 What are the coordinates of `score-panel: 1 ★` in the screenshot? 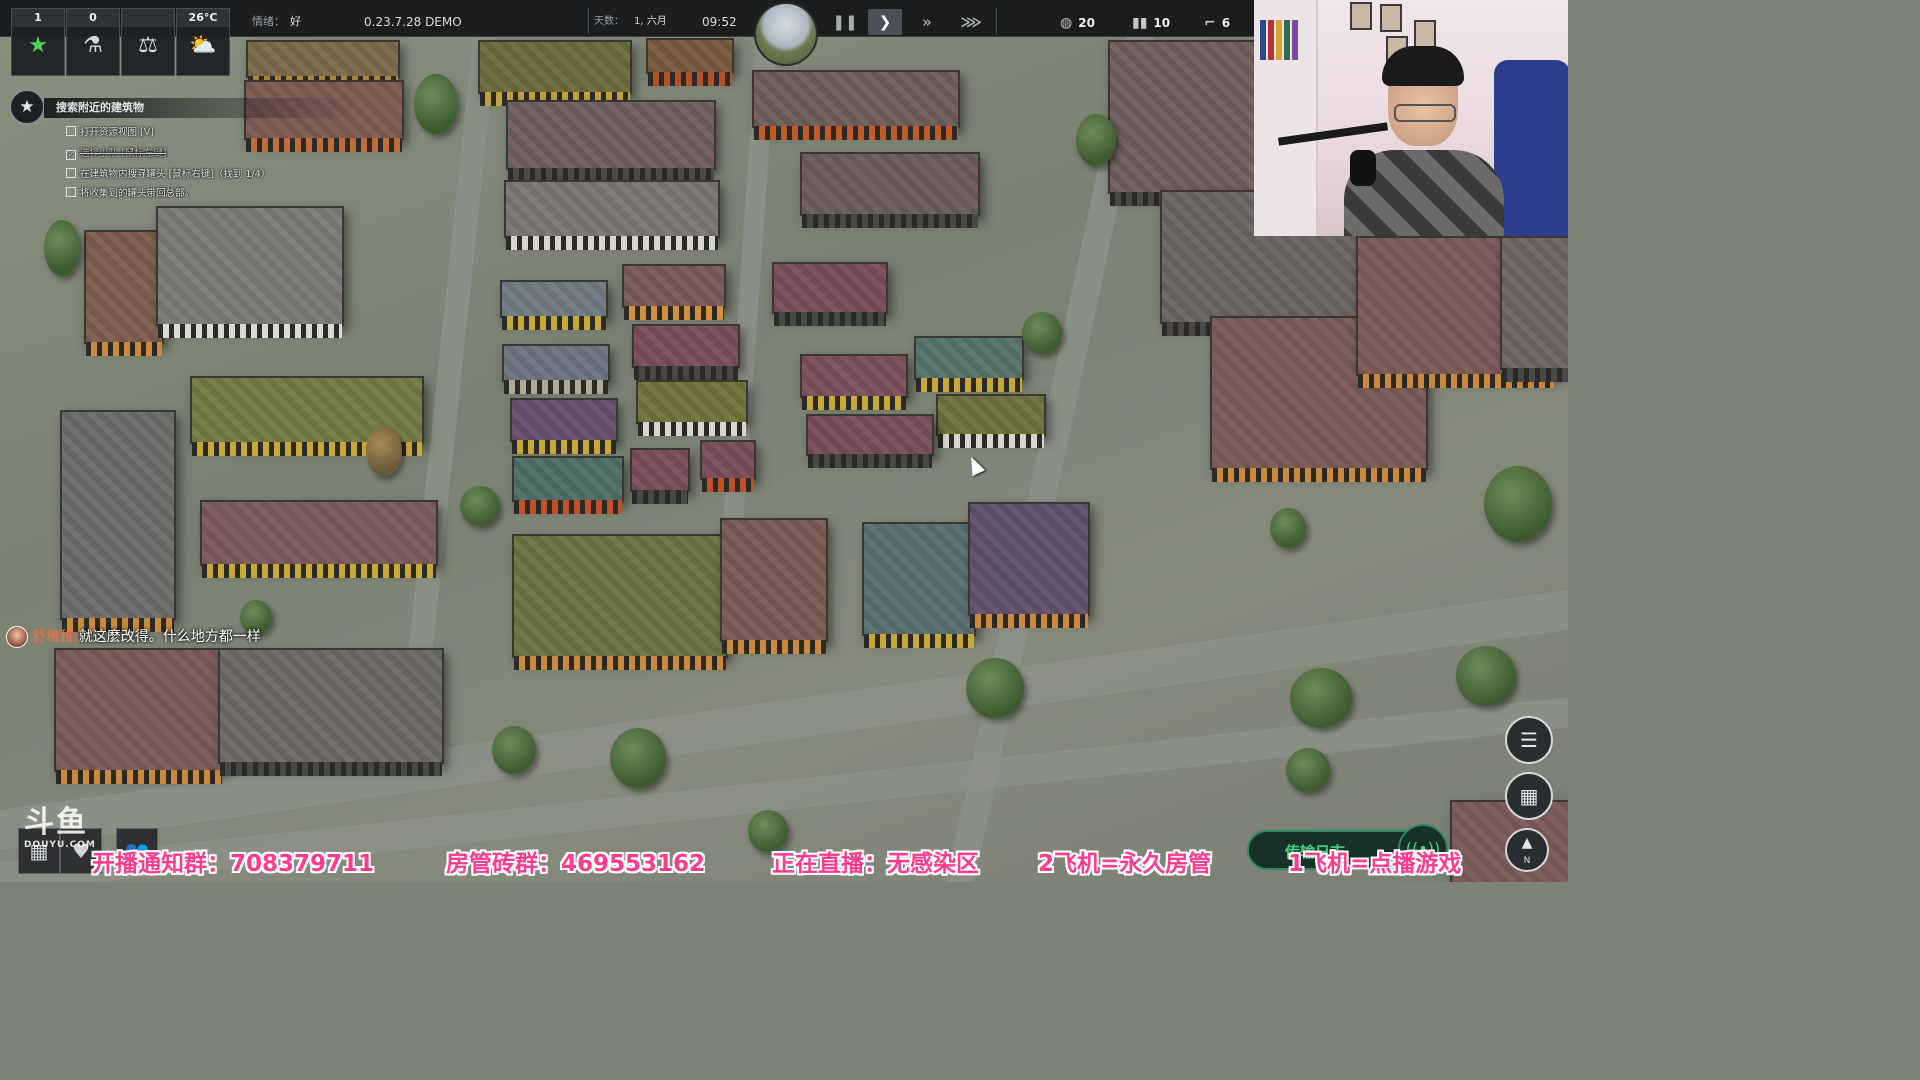 It's located at (38, 42).